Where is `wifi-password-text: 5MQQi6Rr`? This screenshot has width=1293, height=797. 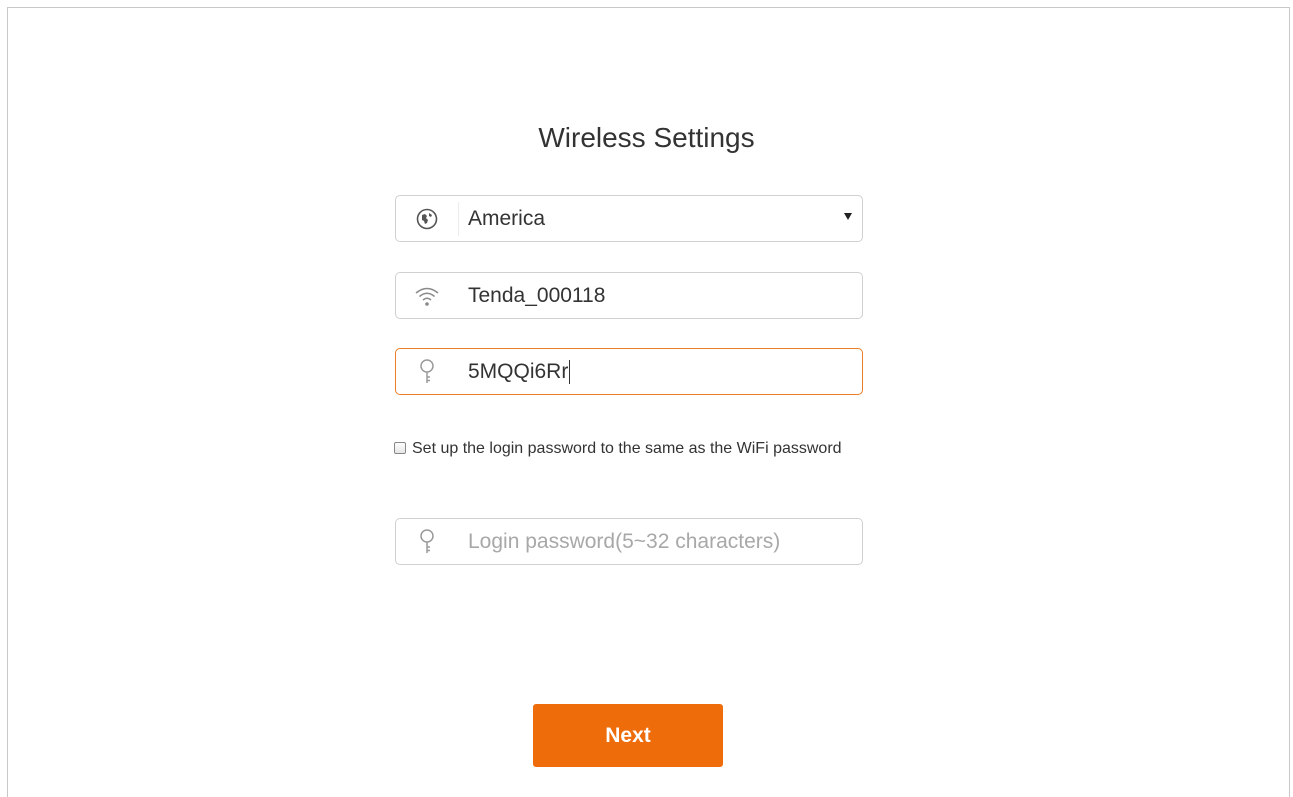
wifi-password-text: 5MQQi6Rr is located at coordinates (518, 371).